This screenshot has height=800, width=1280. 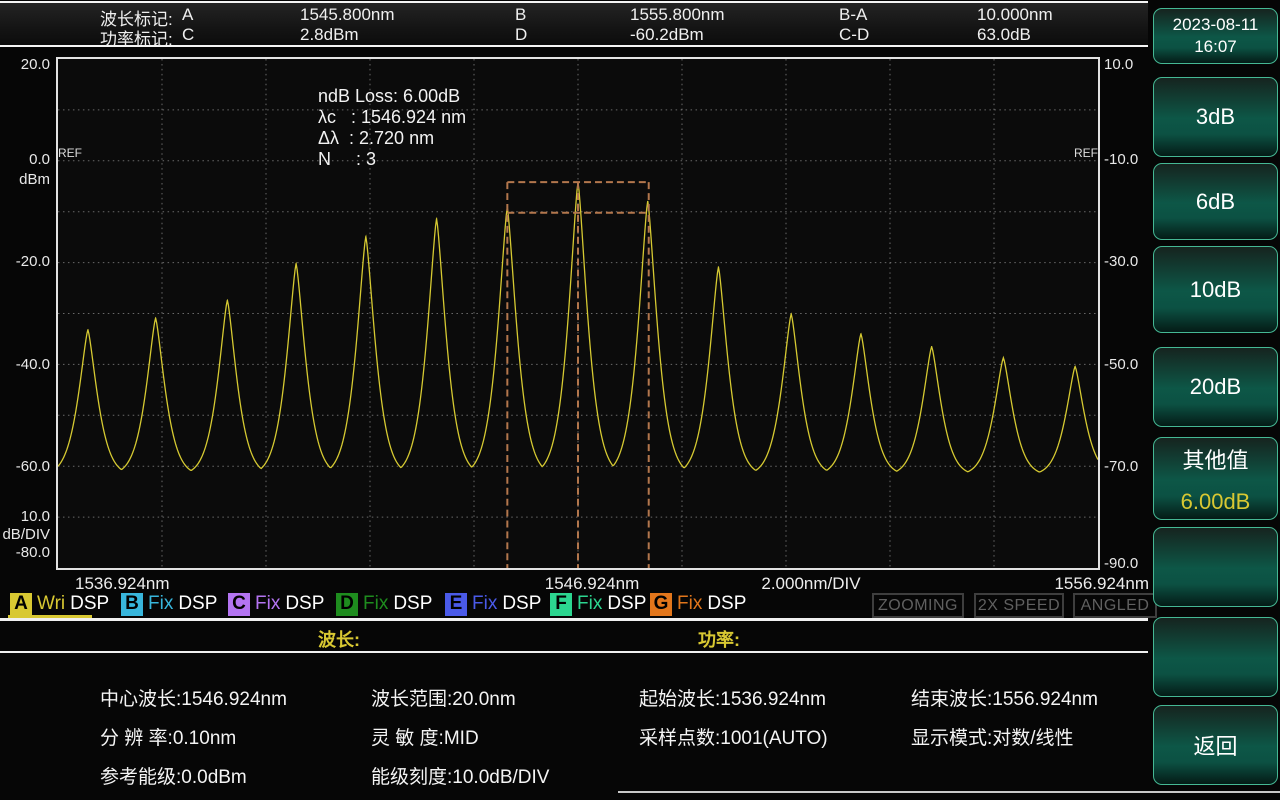 I want to click on button-label: 其他值, so click(x=1215, y=460).